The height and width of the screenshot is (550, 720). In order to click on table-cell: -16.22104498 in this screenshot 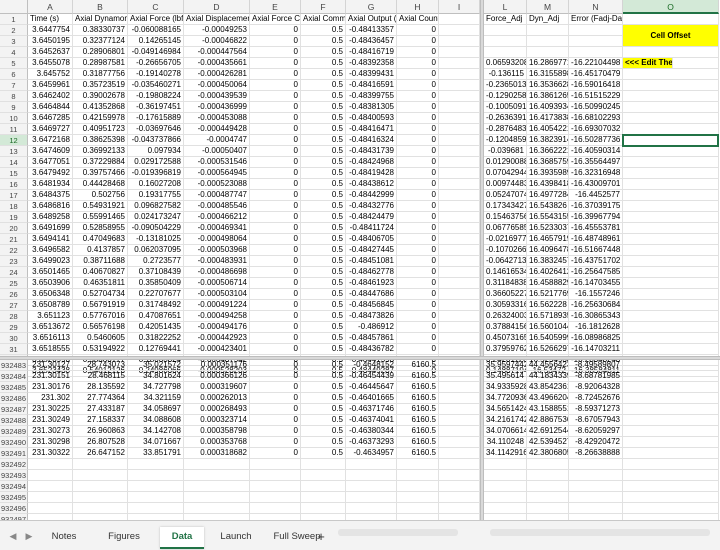, I will do `click(596, 63)`.